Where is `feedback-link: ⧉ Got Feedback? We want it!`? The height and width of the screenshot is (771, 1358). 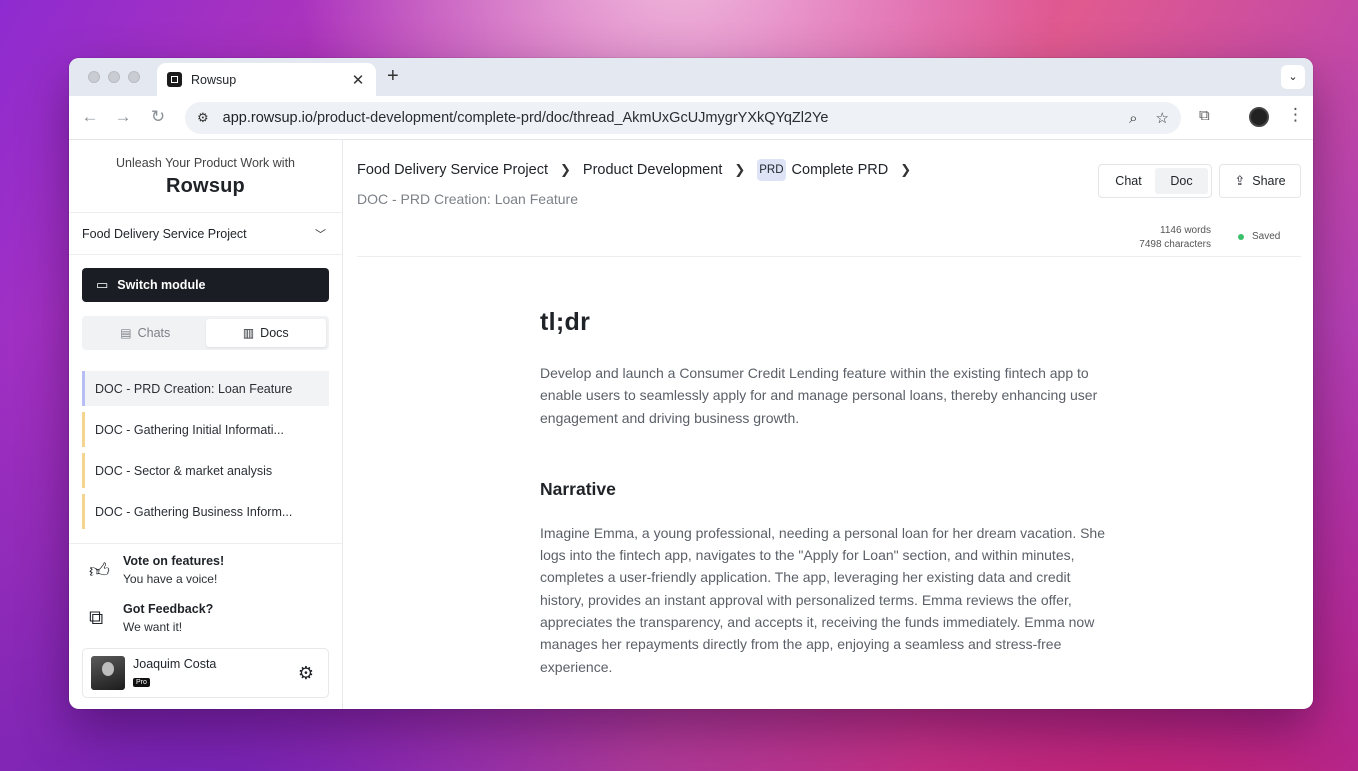
feedback-link: ⧉ Got Feedback? We want it! is located at coordinates (205, 616).